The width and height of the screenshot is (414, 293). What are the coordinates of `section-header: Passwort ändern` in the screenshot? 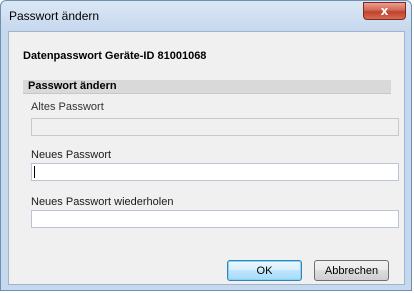 It's located at (207, 87).